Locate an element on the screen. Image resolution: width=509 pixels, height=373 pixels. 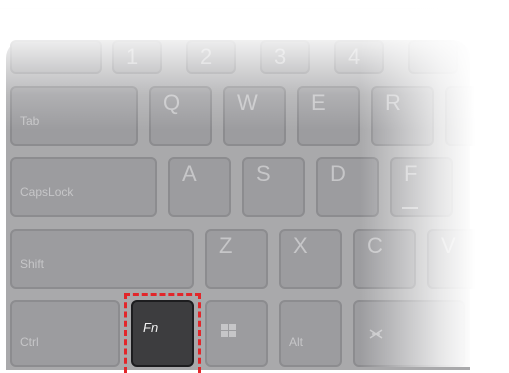
key-mute is located at coordinates (409, 333).